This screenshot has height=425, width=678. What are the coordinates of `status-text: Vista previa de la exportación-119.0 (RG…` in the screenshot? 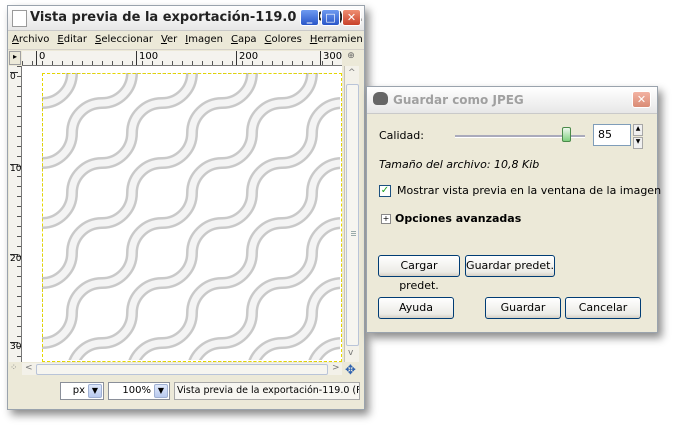 It's located at (267, 391).